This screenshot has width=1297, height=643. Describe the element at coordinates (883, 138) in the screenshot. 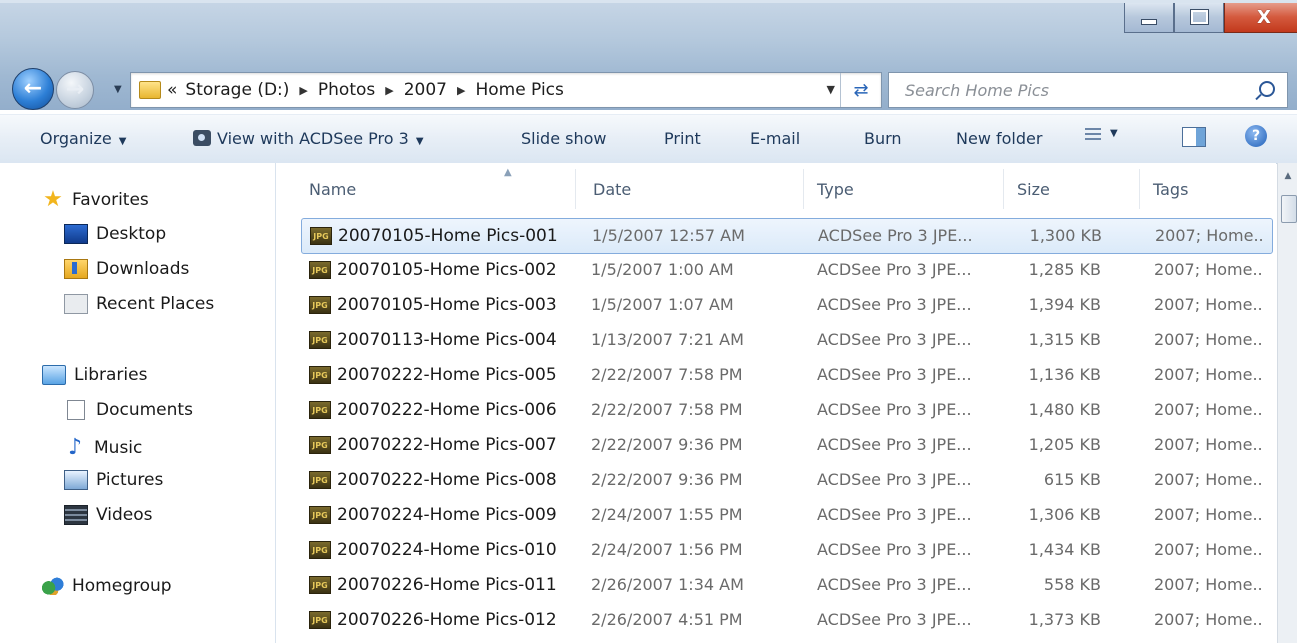

I see `burn-button: Burn` at that location.